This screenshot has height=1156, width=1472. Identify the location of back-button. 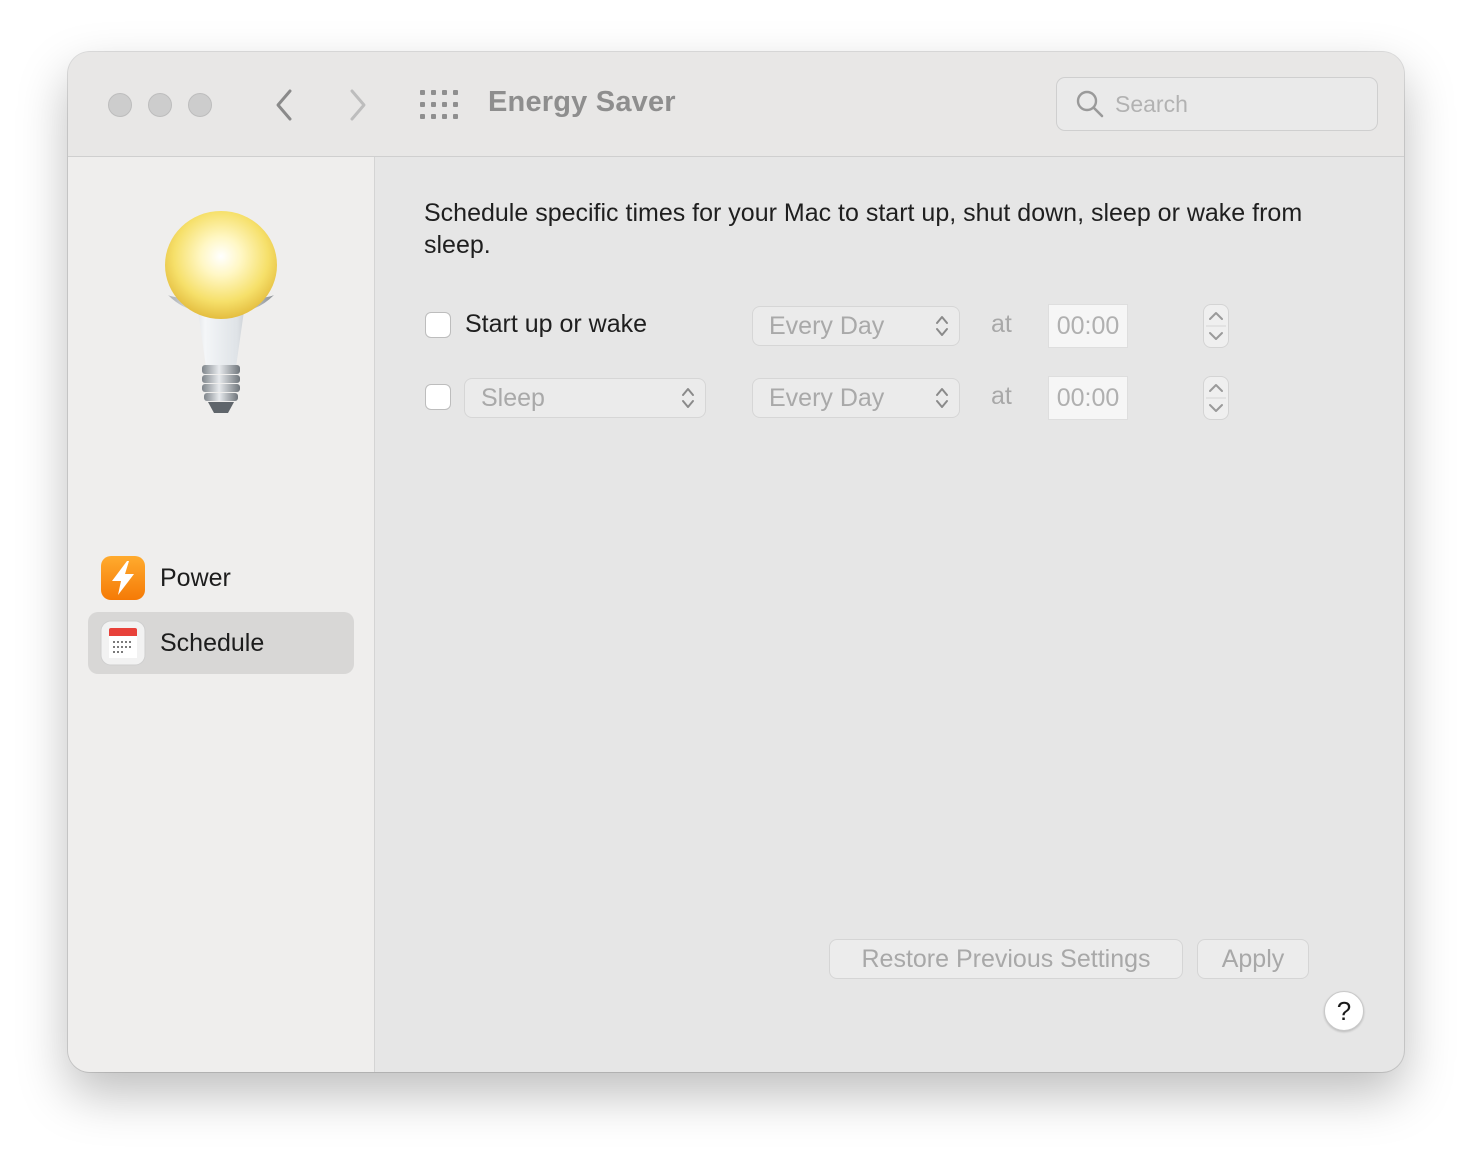
(284, 105).